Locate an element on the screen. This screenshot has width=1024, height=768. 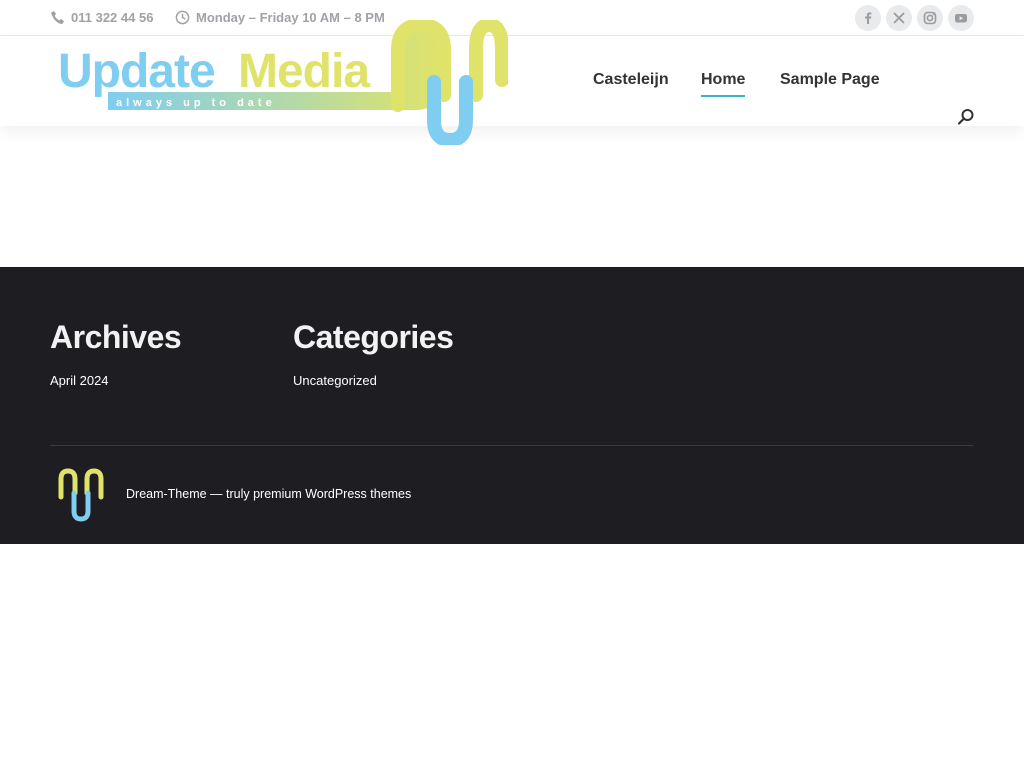
nav-item-home: Home is located at coordinates (723, 84).